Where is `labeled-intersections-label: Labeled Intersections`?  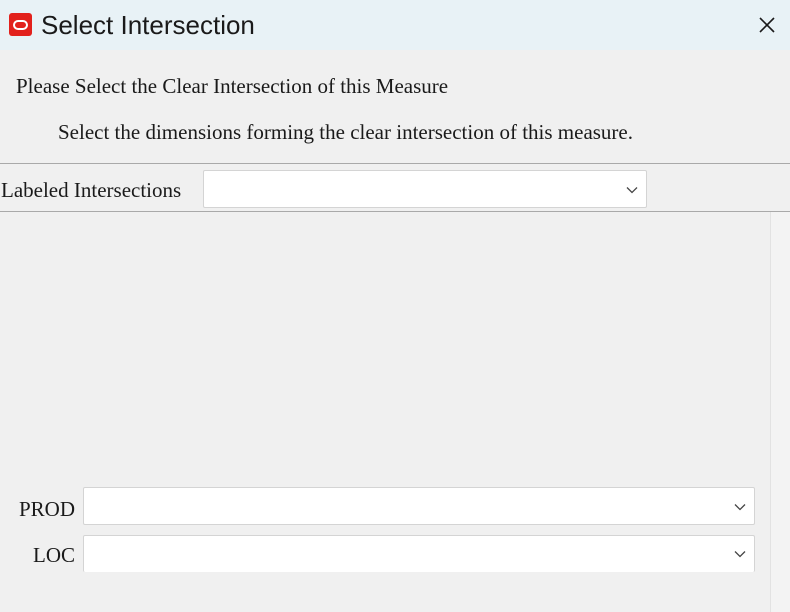
labeled-intersections-label: Labeled Intersections is located at coordinates (91, 190).